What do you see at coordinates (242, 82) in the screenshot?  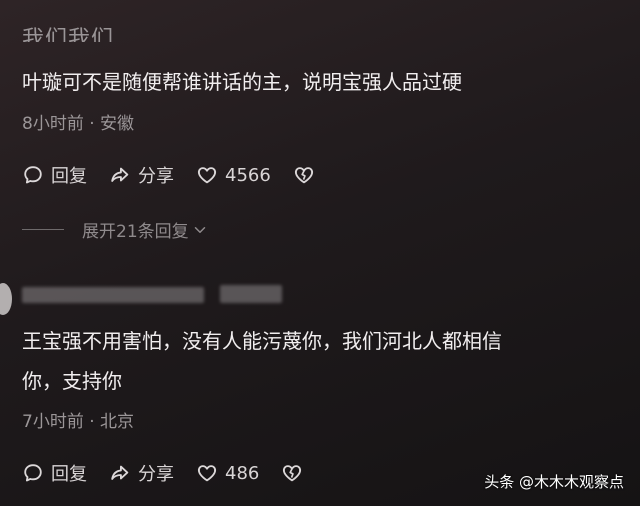 I see `comment-1-text: 叶璇可不是随便帮谁讲话的主，说明宝强人品过硬` at bounding box center [242, 82].